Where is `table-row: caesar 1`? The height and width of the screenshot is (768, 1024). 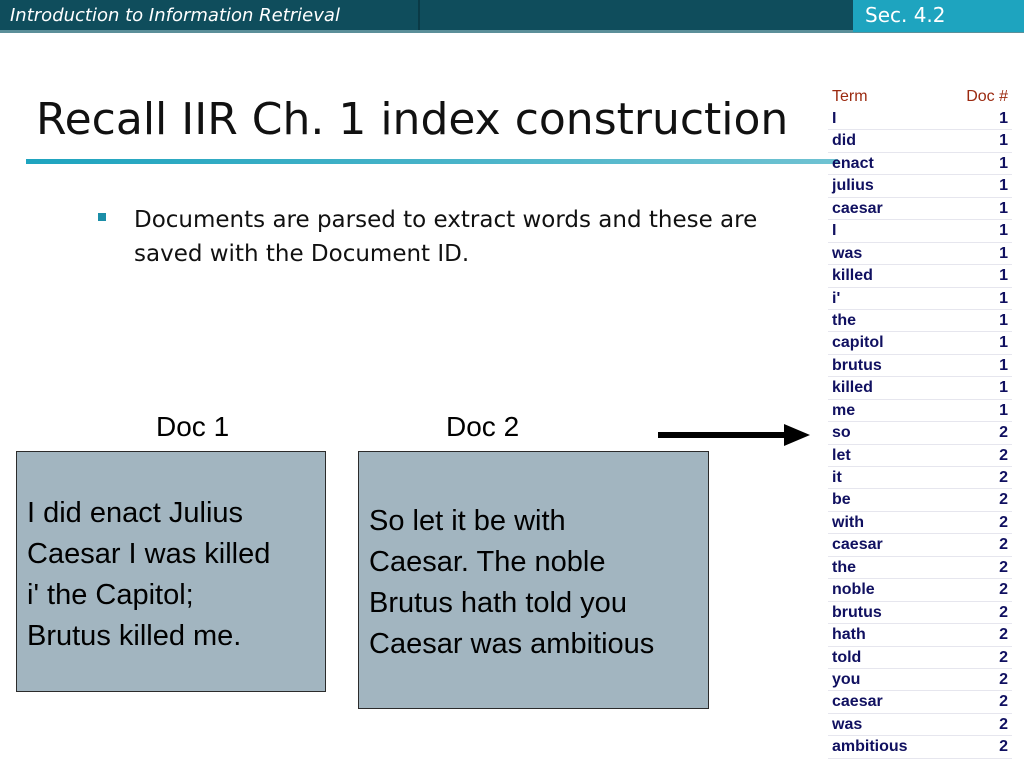 table-row: caesar 1 is located at coordinates (920, 209).